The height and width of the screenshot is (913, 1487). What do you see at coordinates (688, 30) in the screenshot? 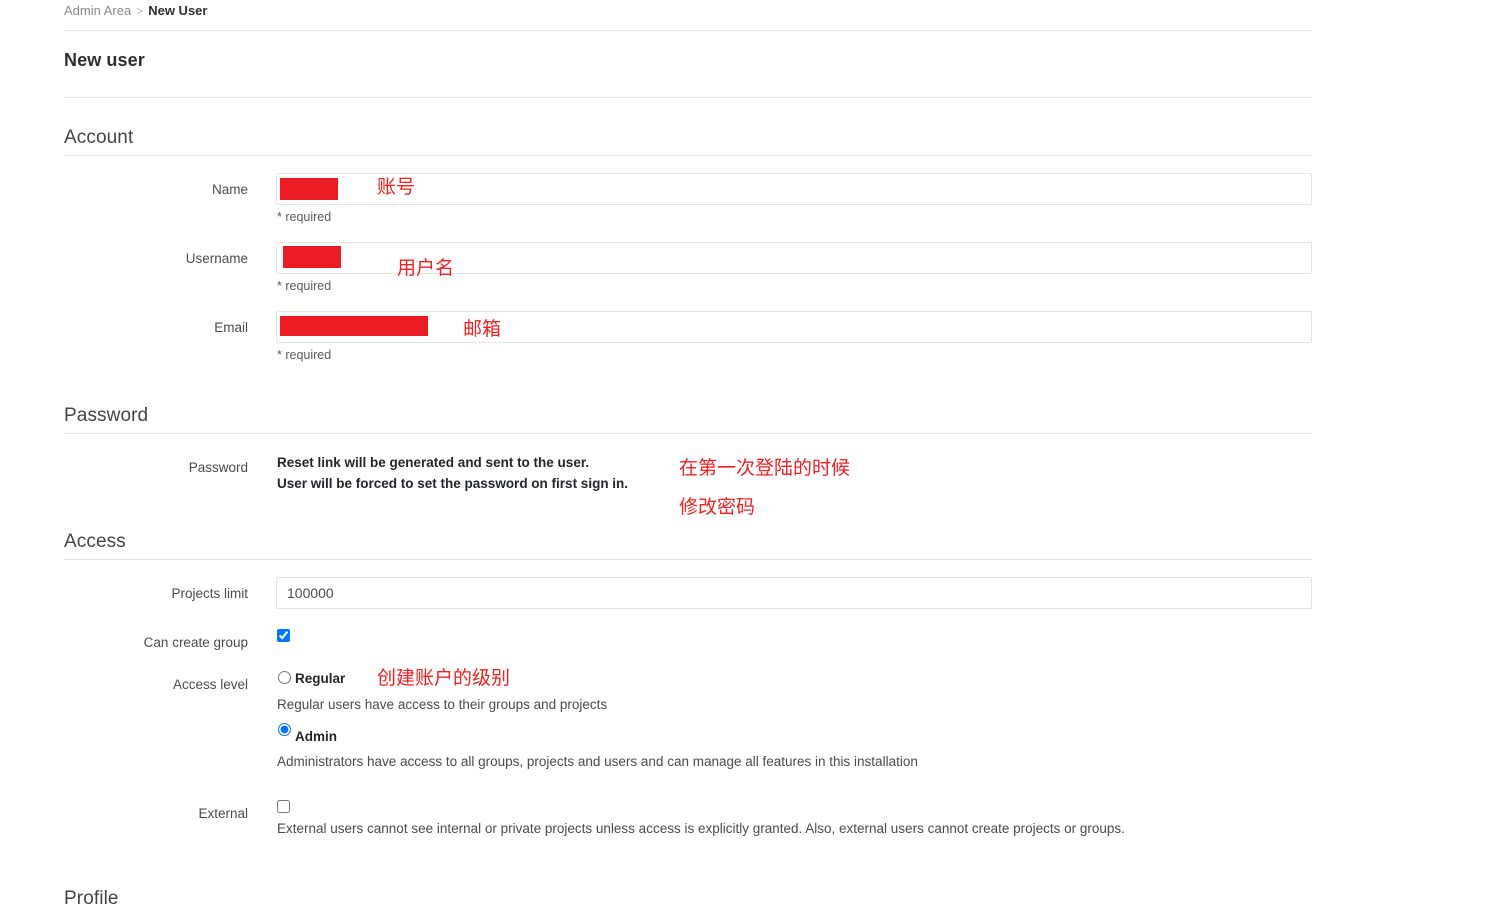
I see `divider-breadcrumb` at bounding box center [688, 30].